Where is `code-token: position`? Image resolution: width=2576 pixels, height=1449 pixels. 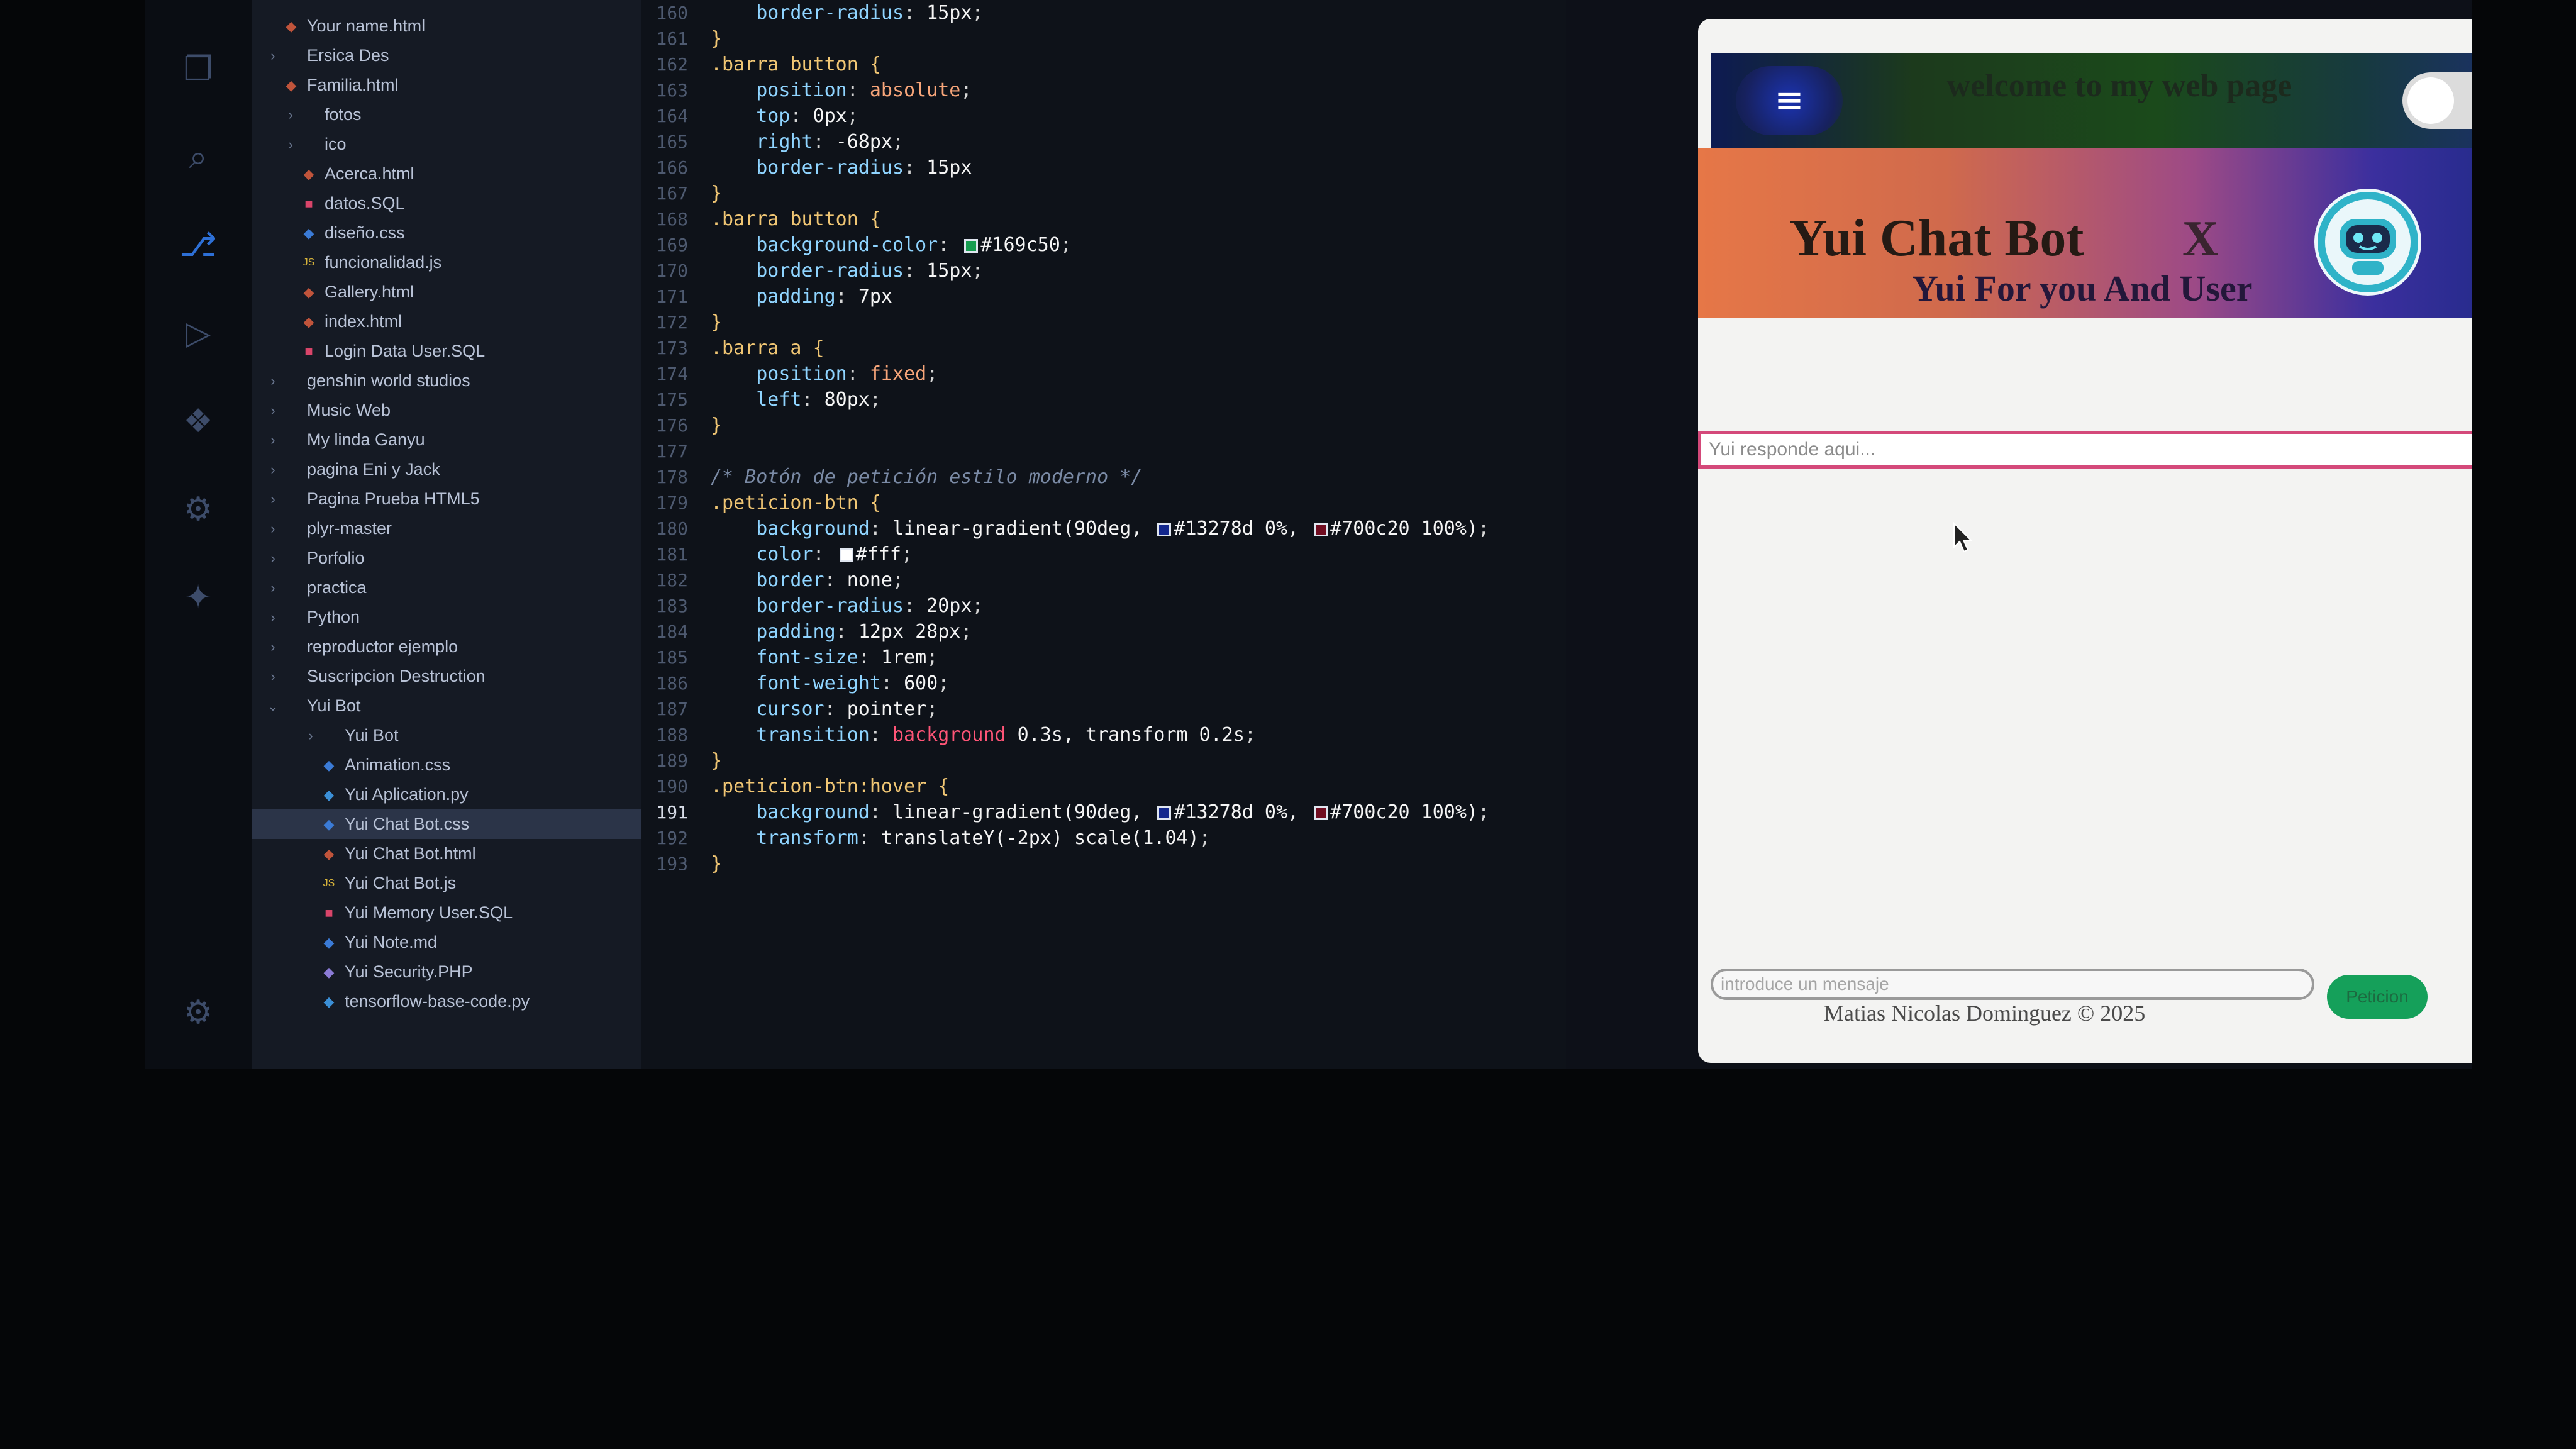
code-token: position is located at coordinates (779, 374).